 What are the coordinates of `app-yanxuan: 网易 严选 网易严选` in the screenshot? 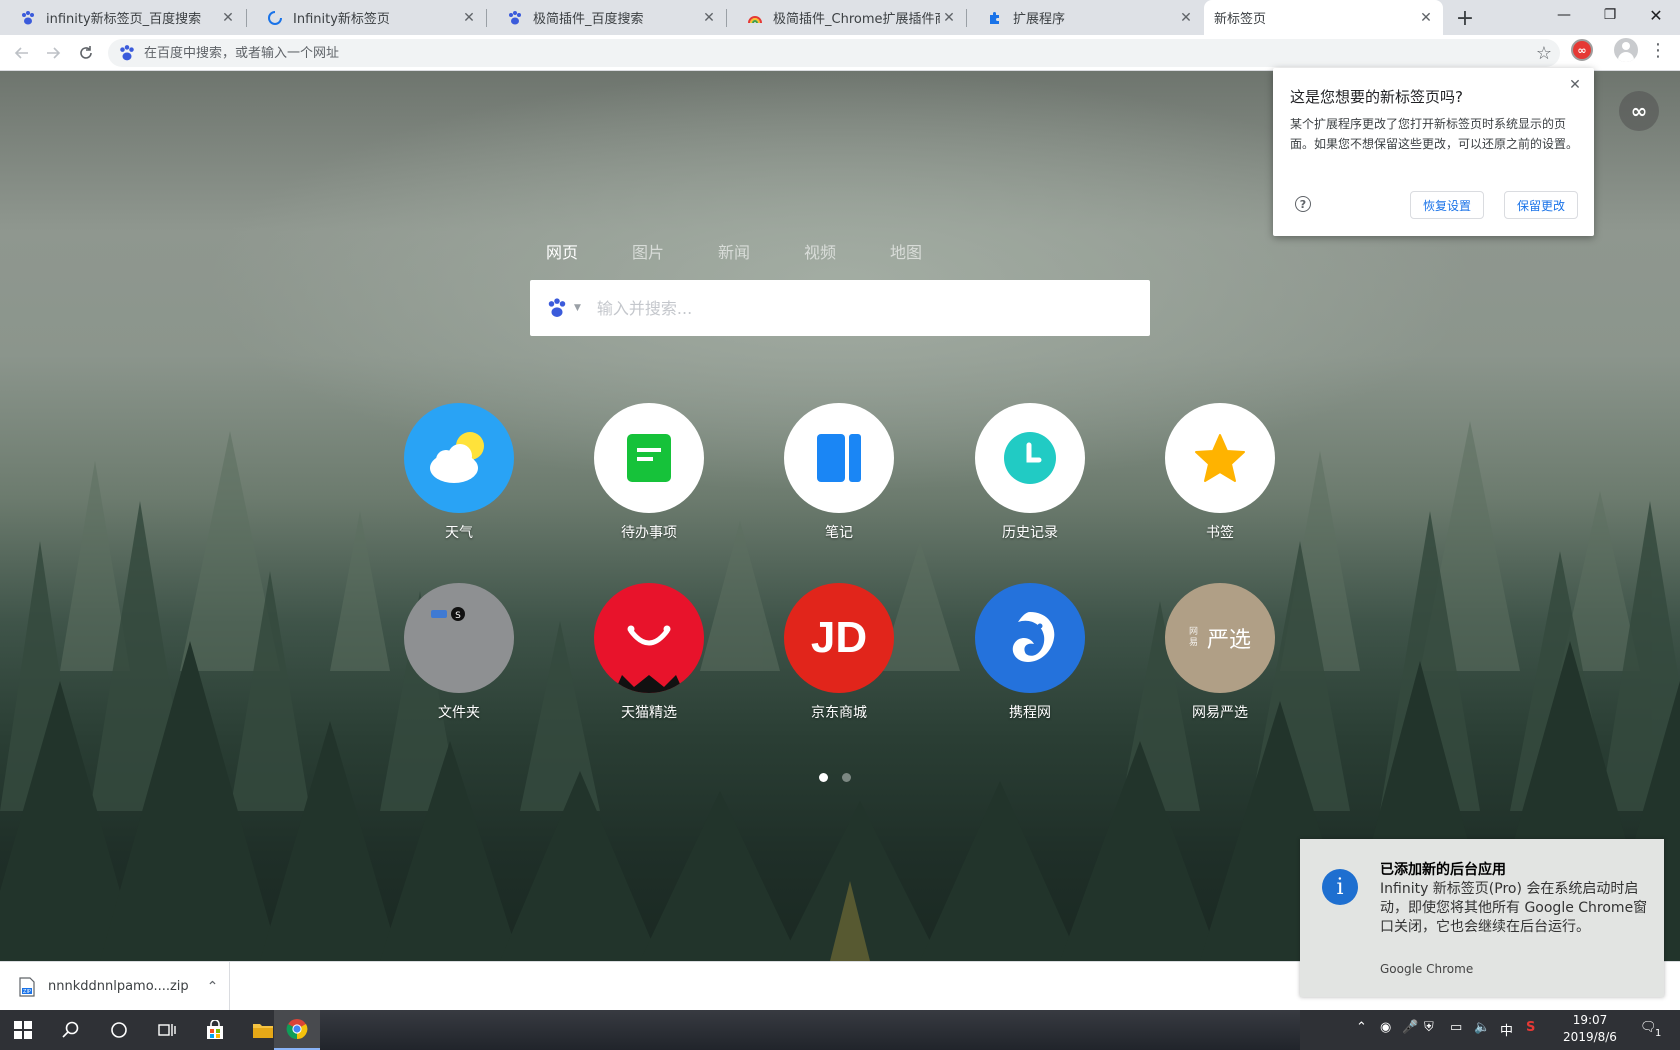 It's located at (1220, 653).